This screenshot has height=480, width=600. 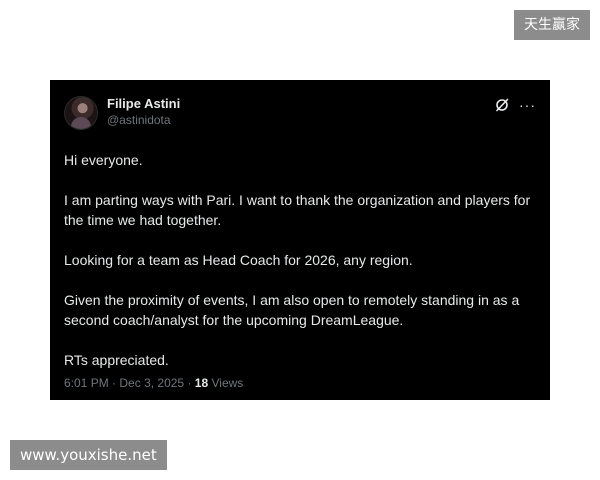 I want to click on tweet-paragraph: RTs appreciated., so click(x=116, y=360).